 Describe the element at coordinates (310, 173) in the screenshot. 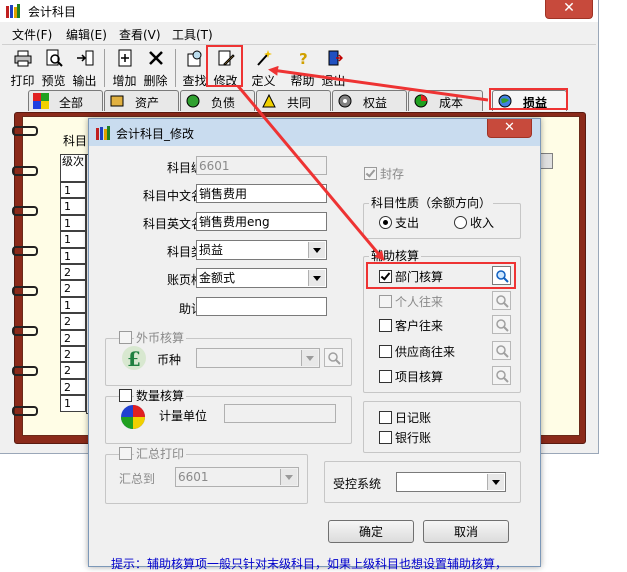

I see `arrow-to-department` at that location.